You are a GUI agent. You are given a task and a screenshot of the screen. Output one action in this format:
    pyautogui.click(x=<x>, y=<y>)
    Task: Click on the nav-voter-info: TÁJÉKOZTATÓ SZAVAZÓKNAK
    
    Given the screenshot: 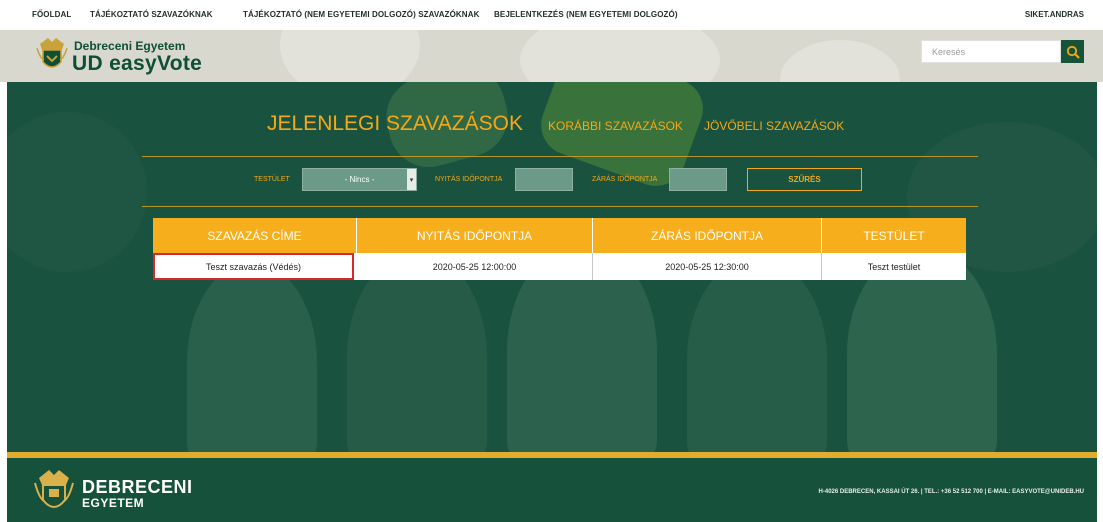 What is the action you would take?
    pyautogui.click(x=151, y=14)
    